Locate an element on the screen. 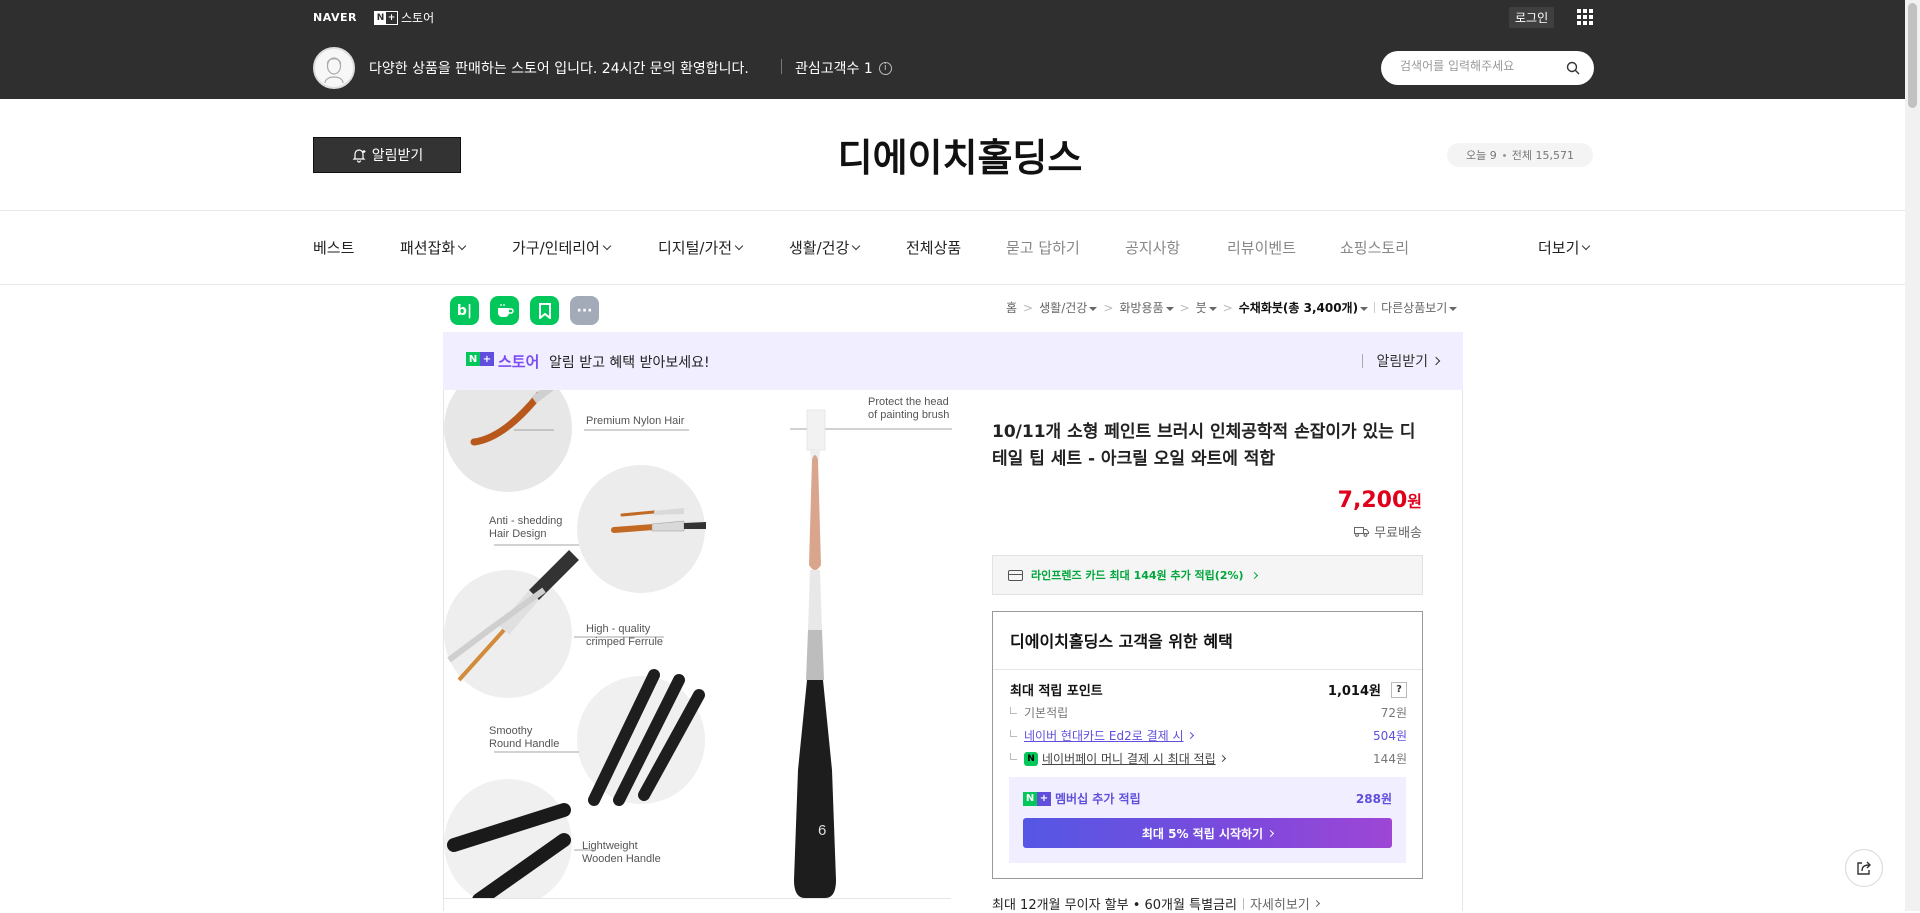 The image size is (1920, 913). info-icon: i is located at coordinates (885, 68).